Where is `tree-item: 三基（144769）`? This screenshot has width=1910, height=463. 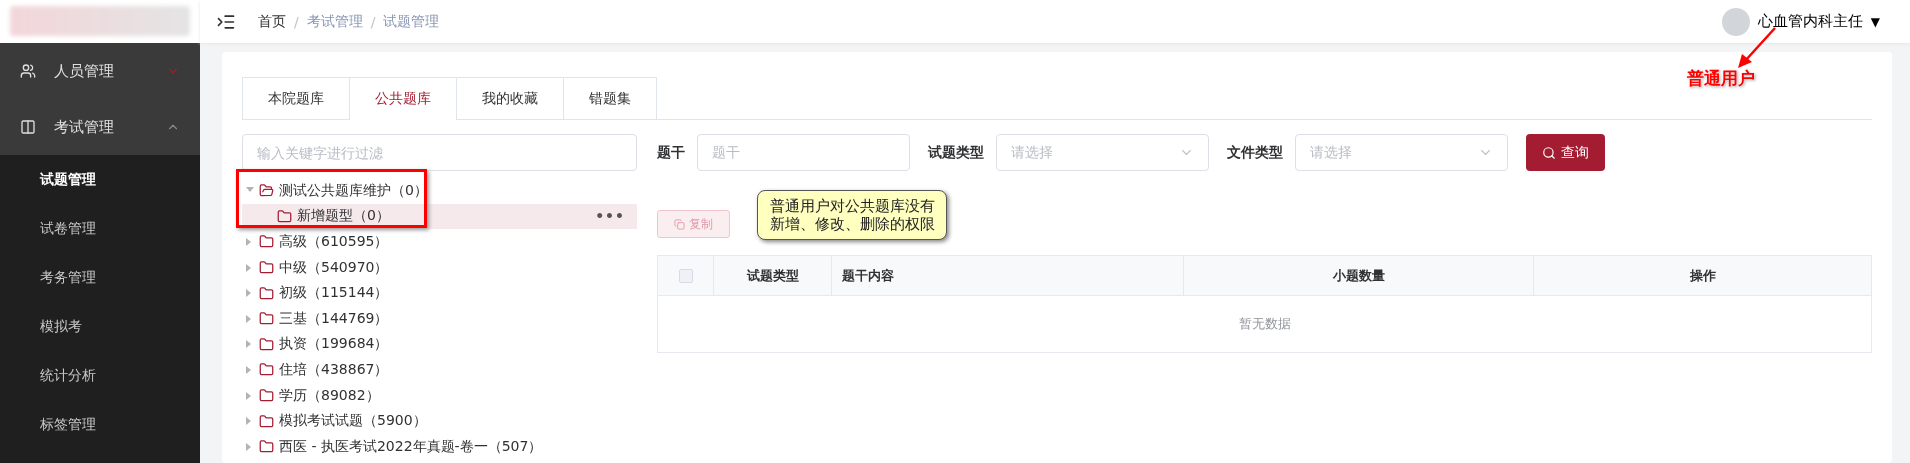 tree-item: 三基（144769） is located at coordinates (439, 318).